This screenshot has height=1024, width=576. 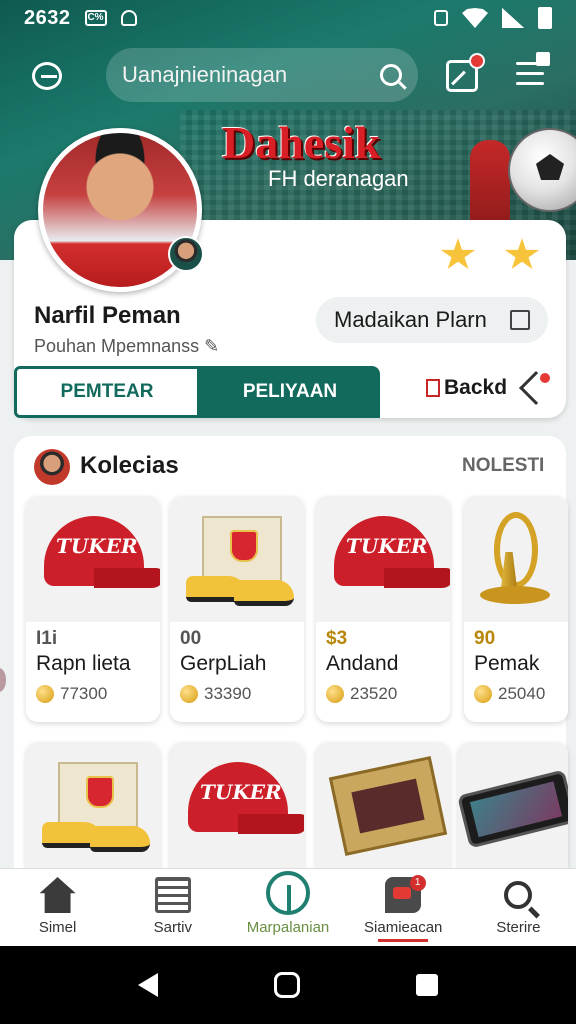 I want to click on app-logo-icon, so click(x=47, y=76).